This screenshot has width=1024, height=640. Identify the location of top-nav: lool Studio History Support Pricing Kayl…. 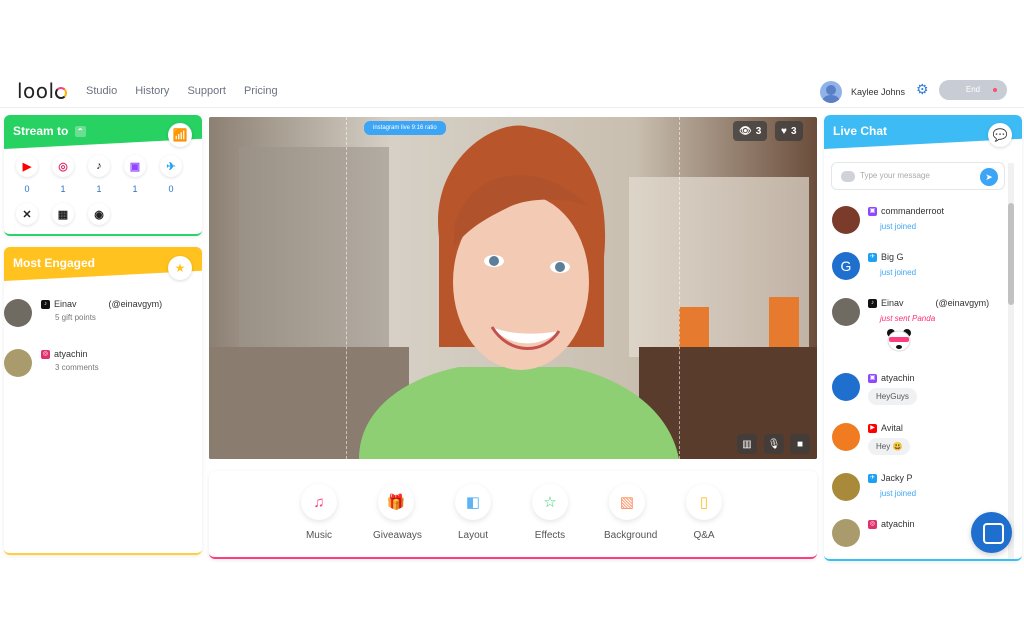
(512, 92).